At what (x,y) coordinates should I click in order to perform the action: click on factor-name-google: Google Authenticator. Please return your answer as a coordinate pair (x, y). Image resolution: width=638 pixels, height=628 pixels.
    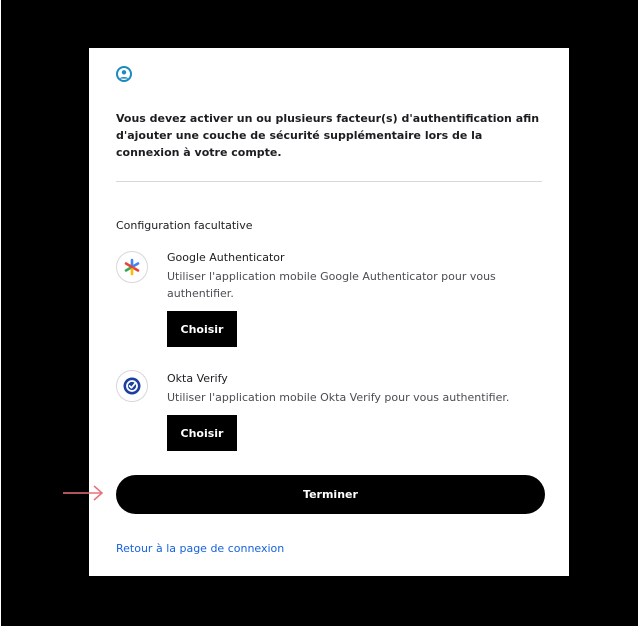
    Looking at the image, I should click on (226, 257).